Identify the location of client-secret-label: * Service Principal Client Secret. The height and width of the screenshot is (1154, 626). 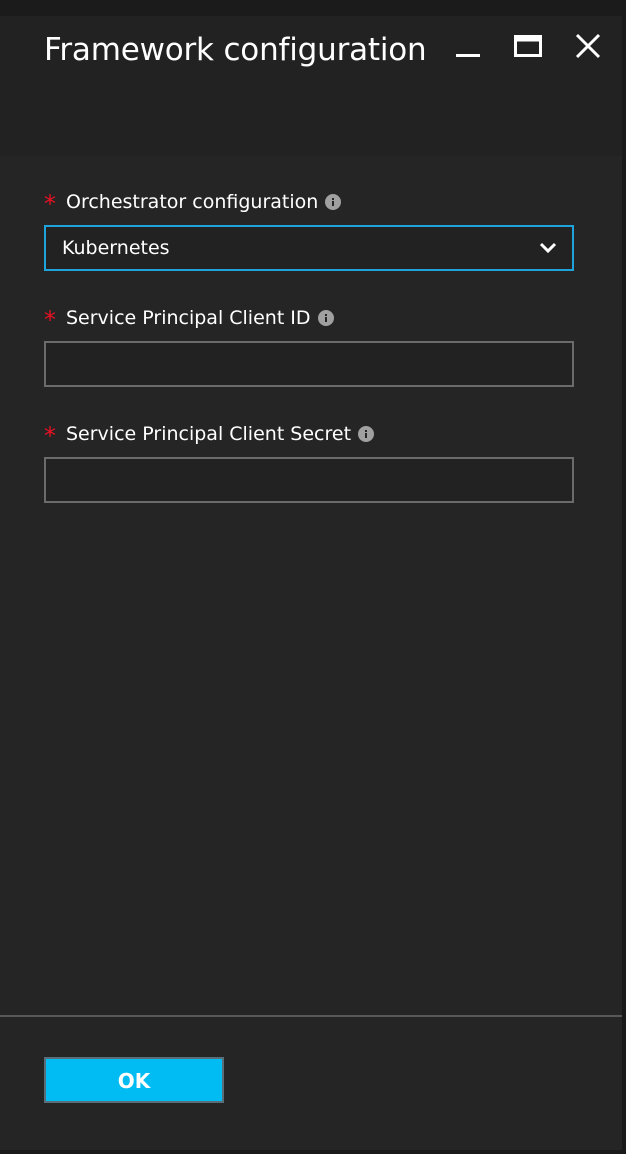
(209, 435).